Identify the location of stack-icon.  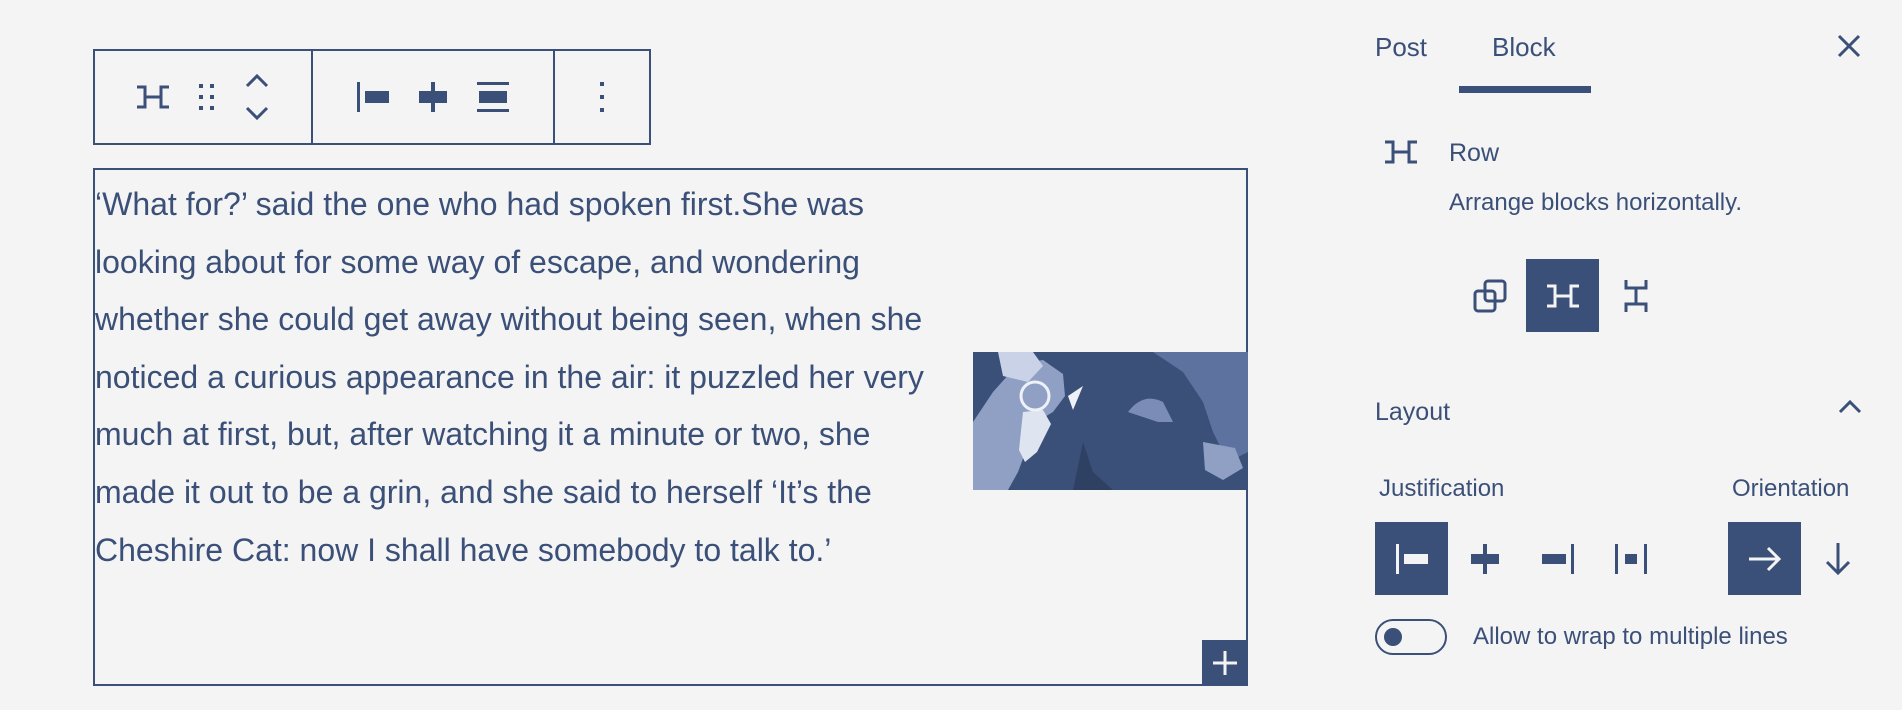
(1635, 295).